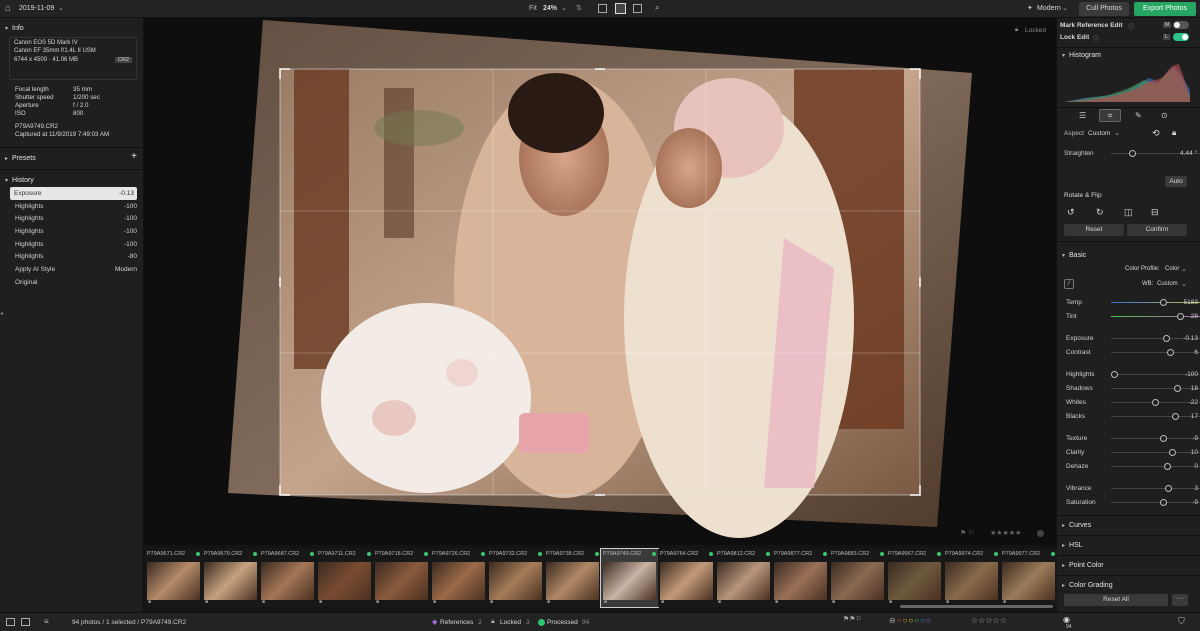  I want to click on info-section-header: ▾ Info, so click(71, 28).